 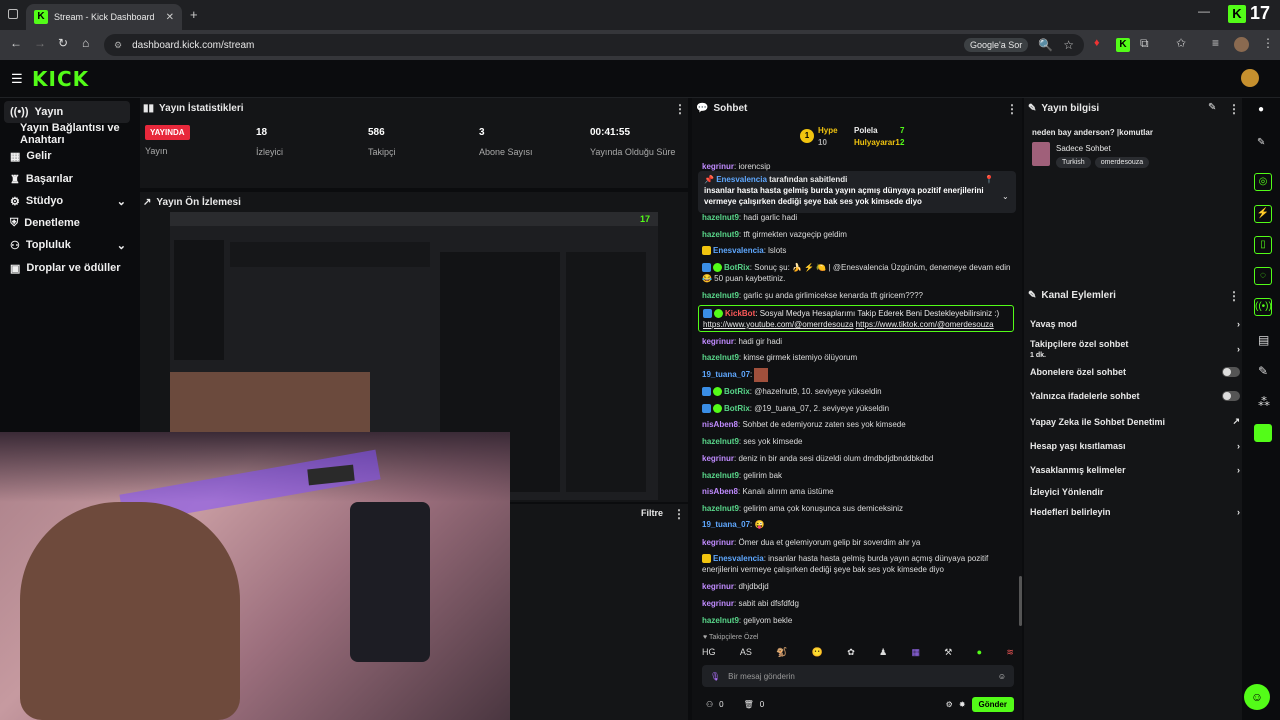 What do you see at coordinates (1231, 372) in the screenshot?
I see `subs-only-toggle` at bounding box center [1231, 372].